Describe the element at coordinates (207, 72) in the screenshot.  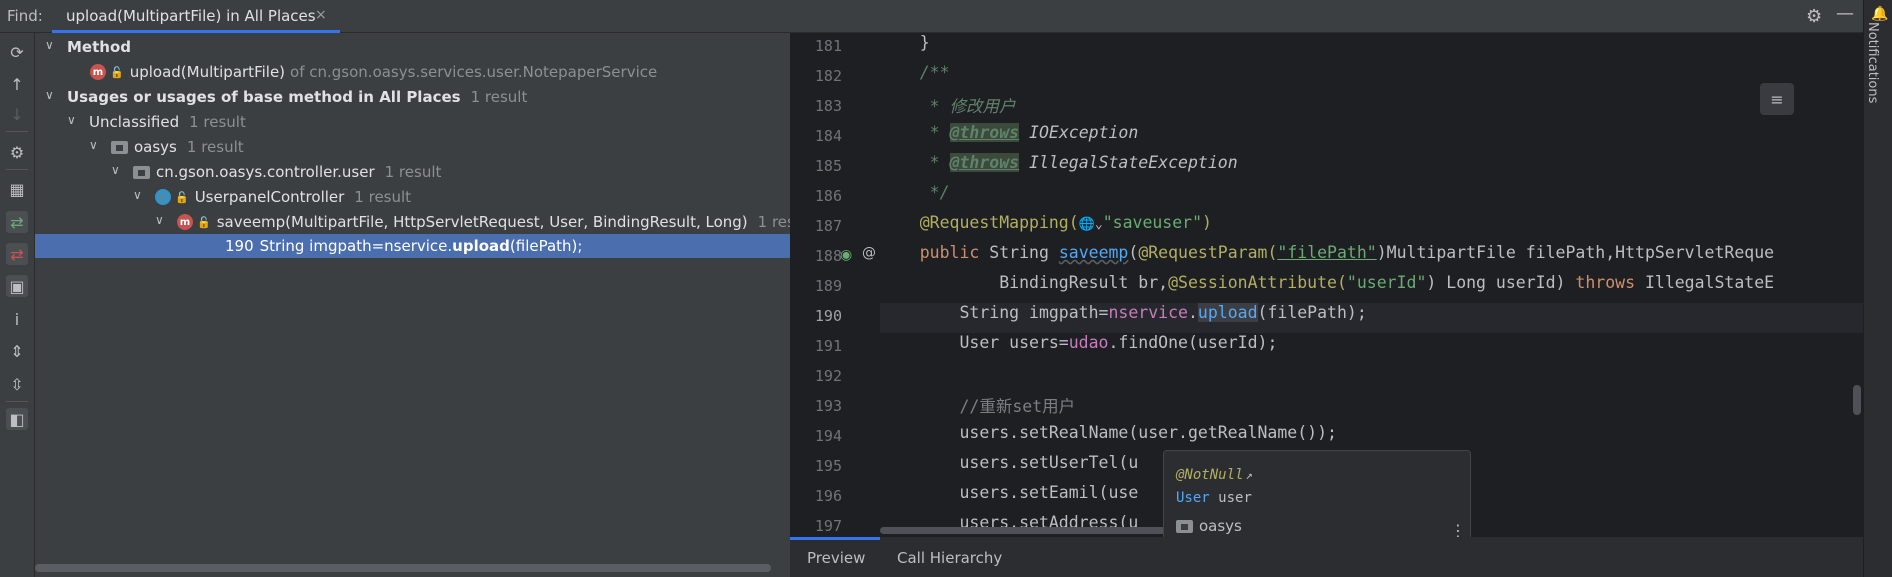
I see `method-name: upload(MultipartFile)` at that location.